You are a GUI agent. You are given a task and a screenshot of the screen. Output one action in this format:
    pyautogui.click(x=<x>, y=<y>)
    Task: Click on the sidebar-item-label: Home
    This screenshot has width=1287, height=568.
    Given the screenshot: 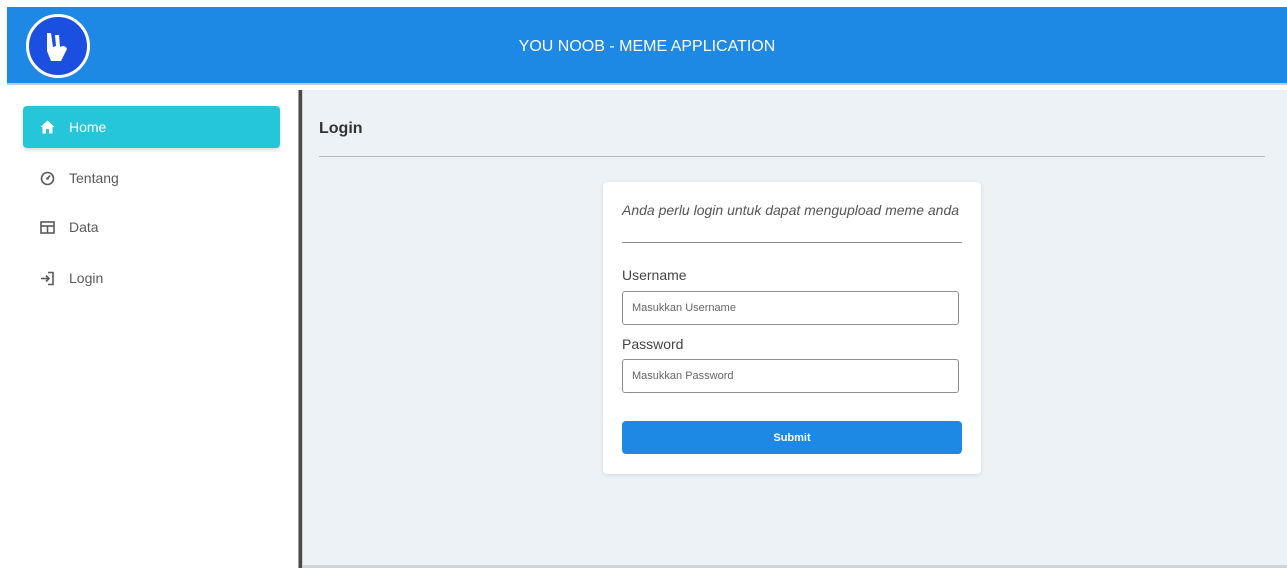 What is the action you would take?
    pyautogui.click(x=88, y=127)
    